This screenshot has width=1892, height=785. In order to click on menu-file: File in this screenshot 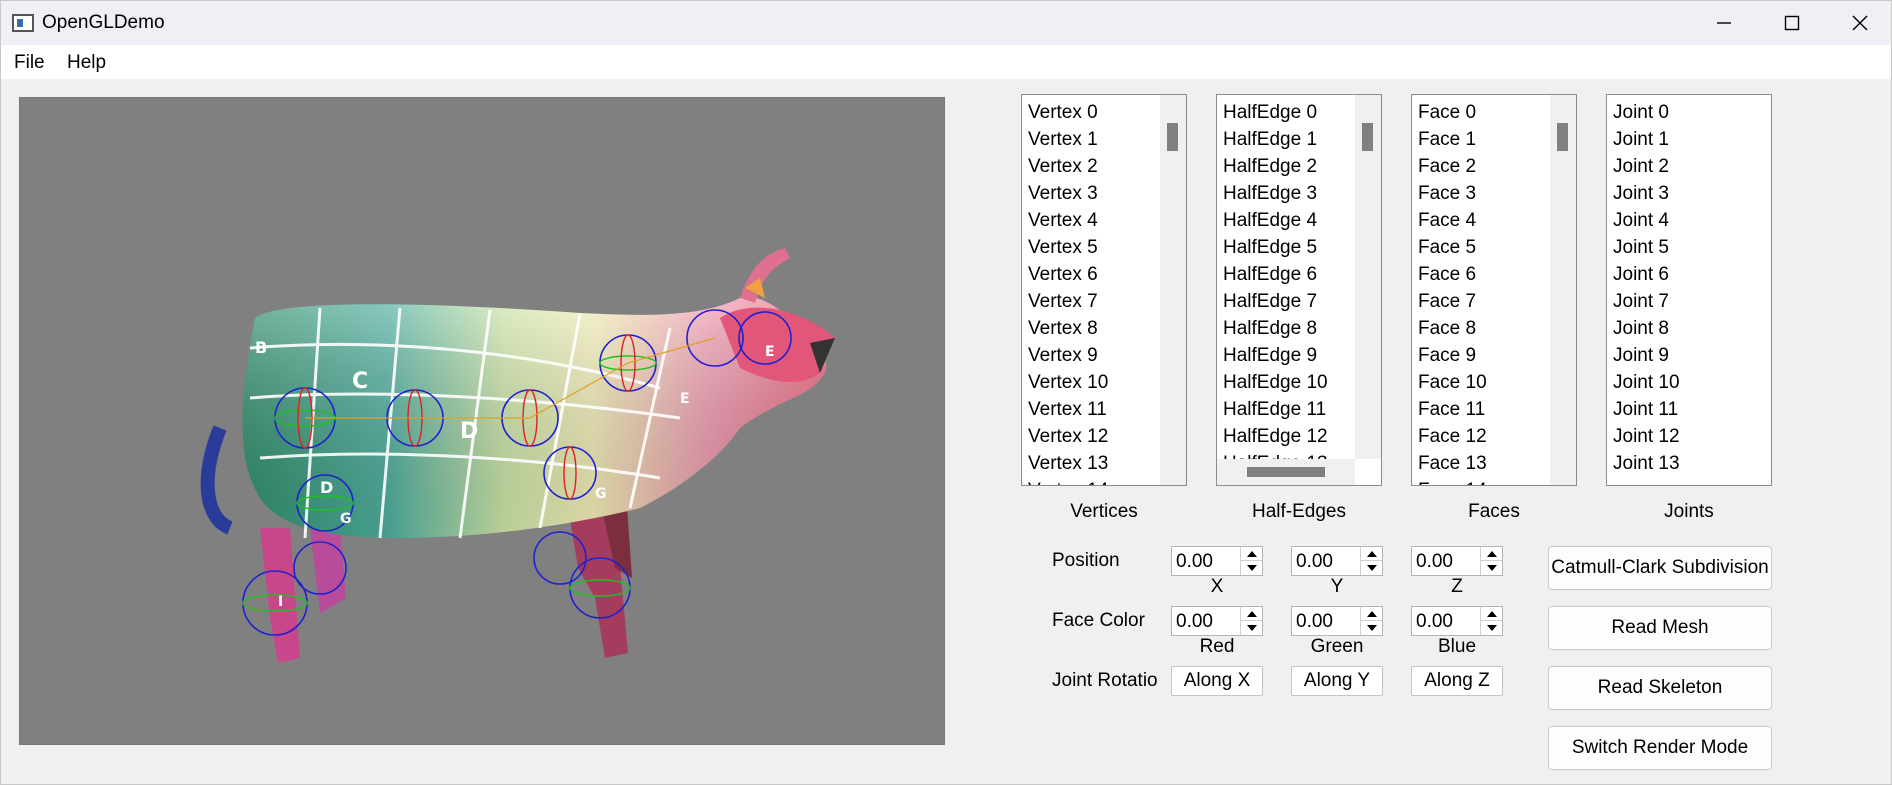, I will do `click(29, 63)`.